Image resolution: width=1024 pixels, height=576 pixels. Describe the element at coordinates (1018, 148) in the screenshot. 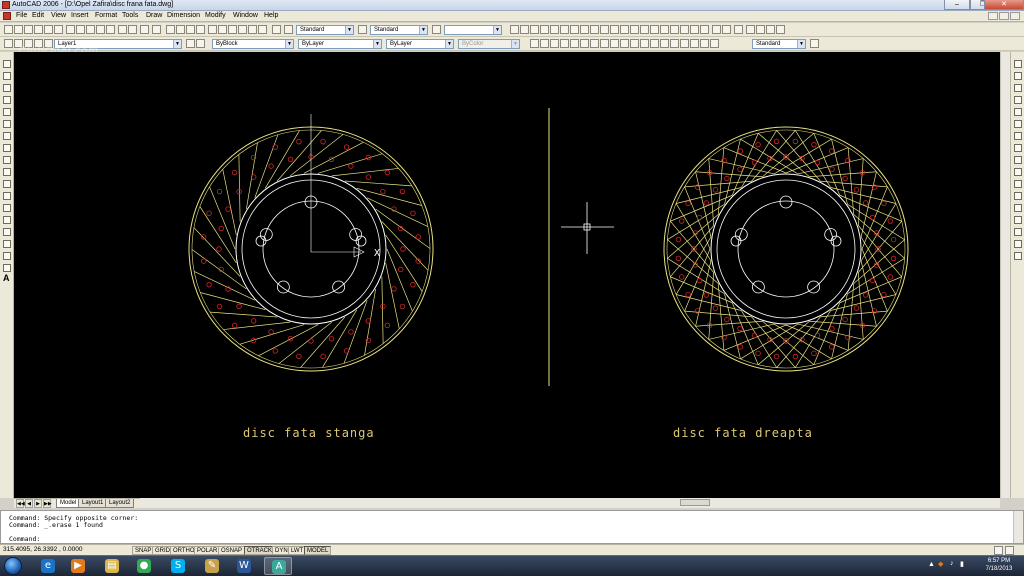

I see `scale-tool-icon` at that location.